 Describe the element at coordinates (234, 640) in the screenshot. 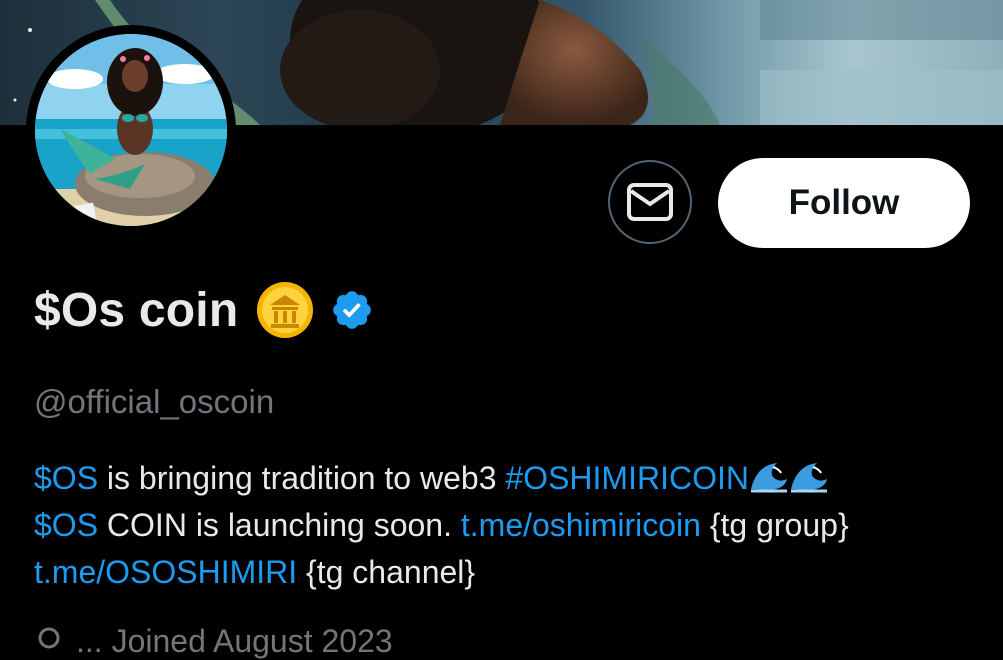

I see `meta-text: ... Joined August 2023` at that location.